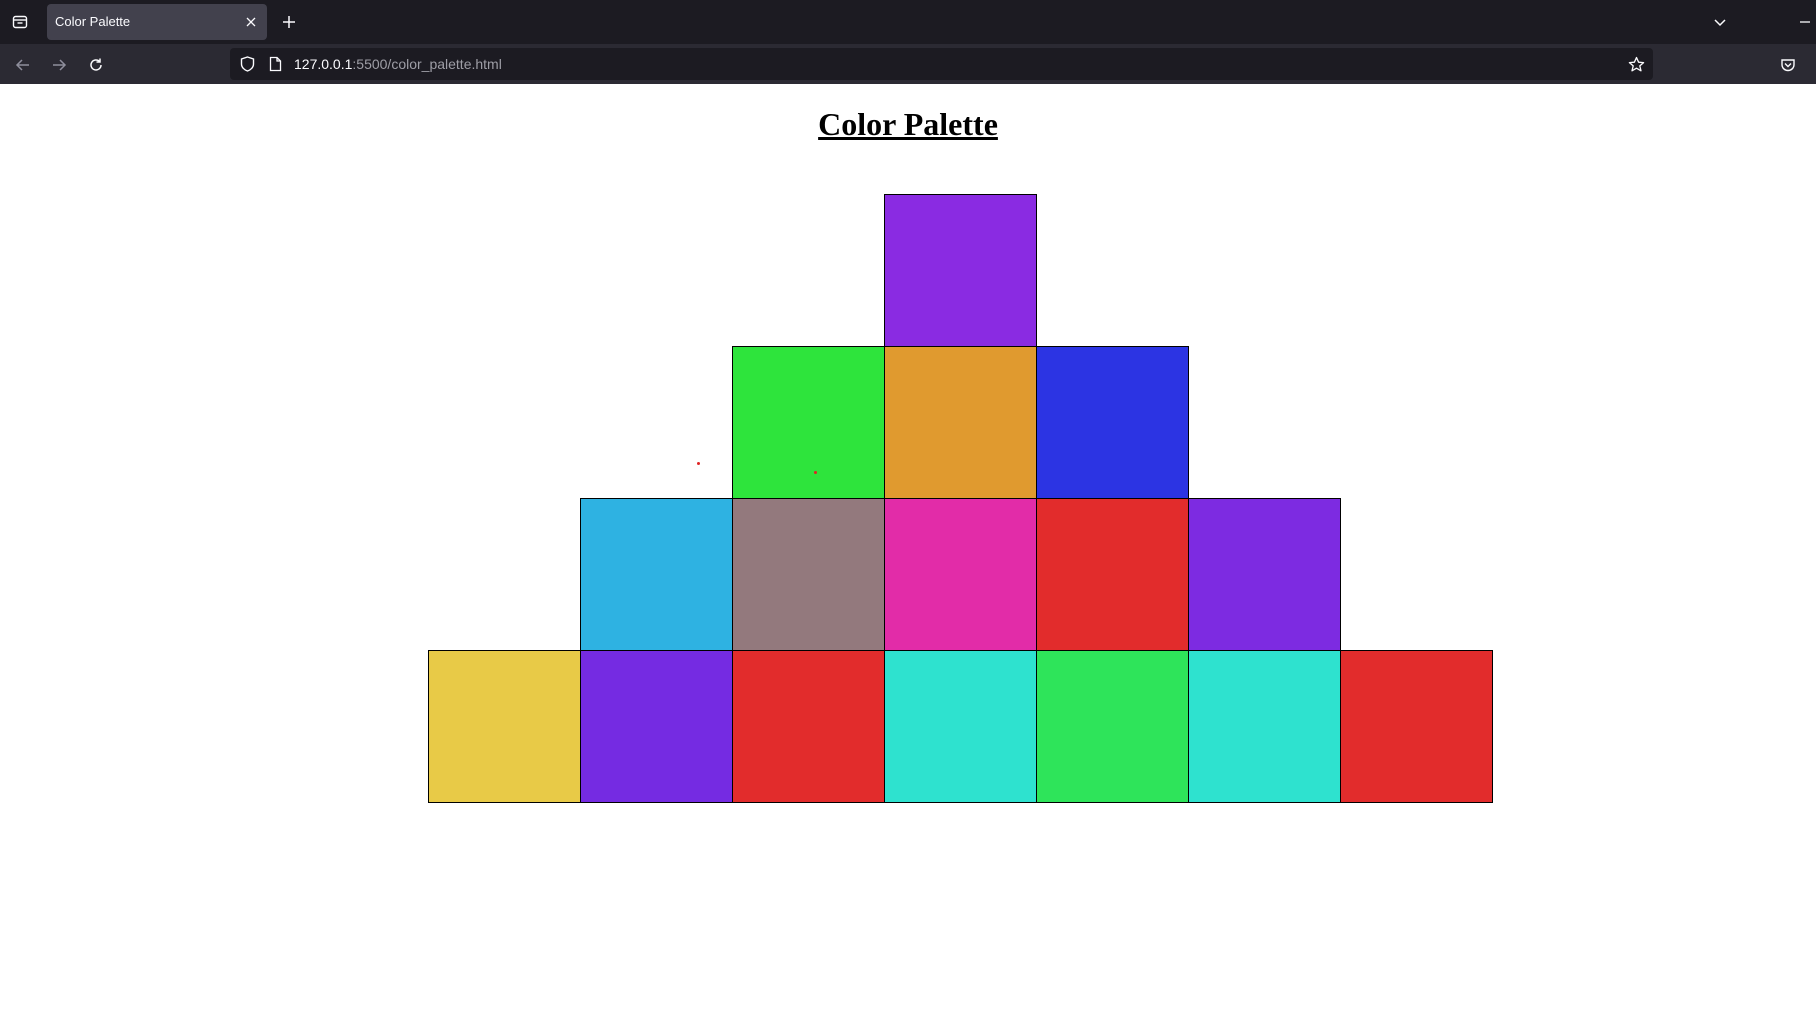  What do you see at coordinates (941, 64) in the screenshot?
I see `address-bar: 127.0.0.1:5500/color_palette.html` at bounding box center [941, 64].